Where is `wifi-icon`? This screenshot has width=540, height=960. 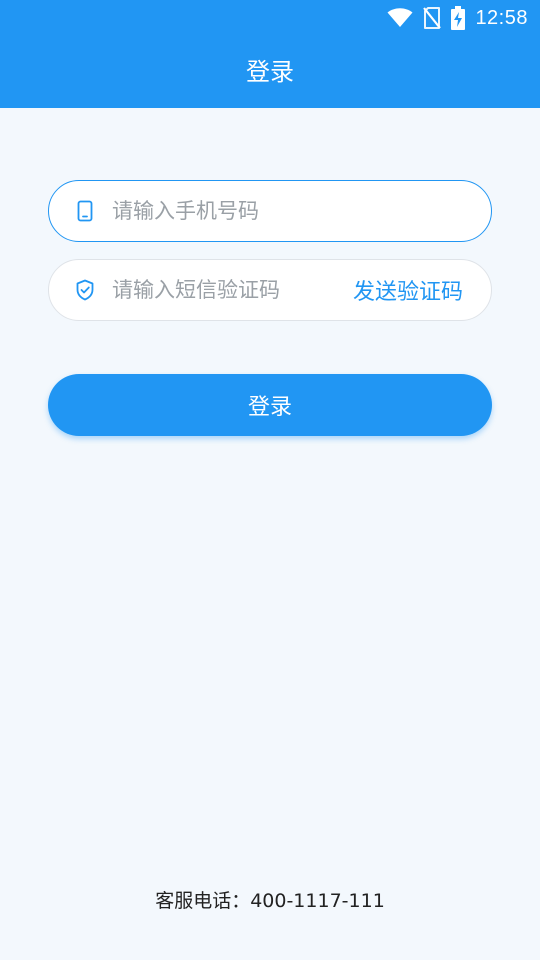
wifi-icon is located at coordinates (400, 18).